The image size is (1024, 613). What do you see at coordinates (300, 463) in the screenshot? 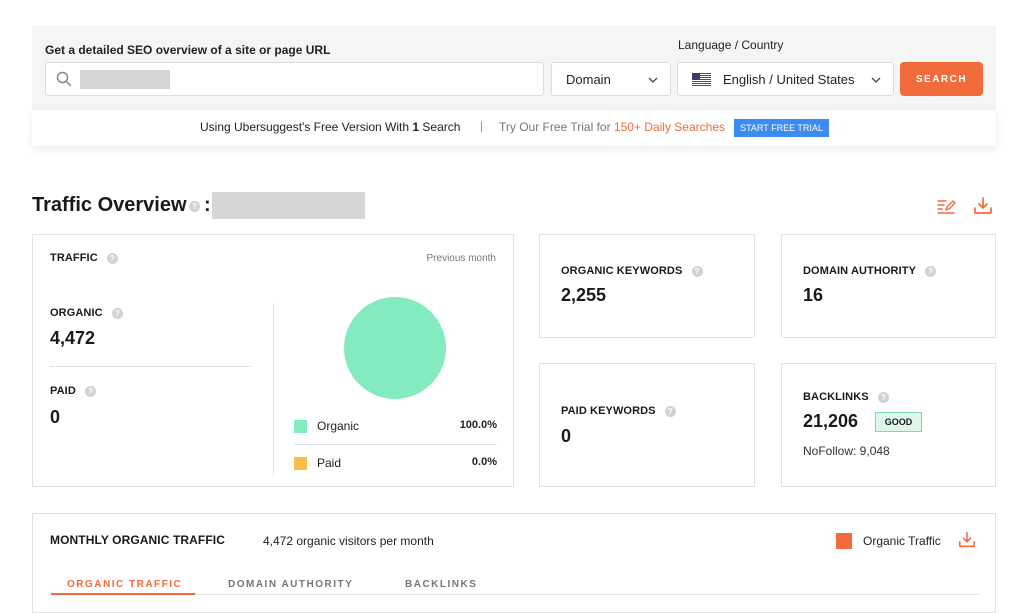
I see `paid-swatch` at bounding box center [300, 463].